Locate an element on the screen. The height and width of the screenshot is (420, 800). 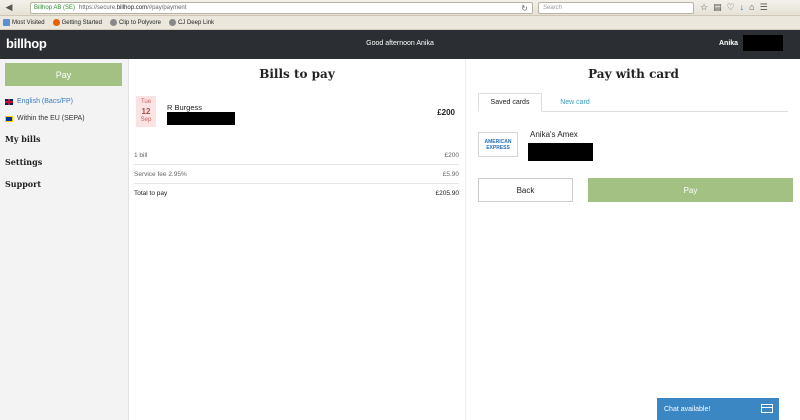
uk-flag-icon is located at coordinates (9, 101).